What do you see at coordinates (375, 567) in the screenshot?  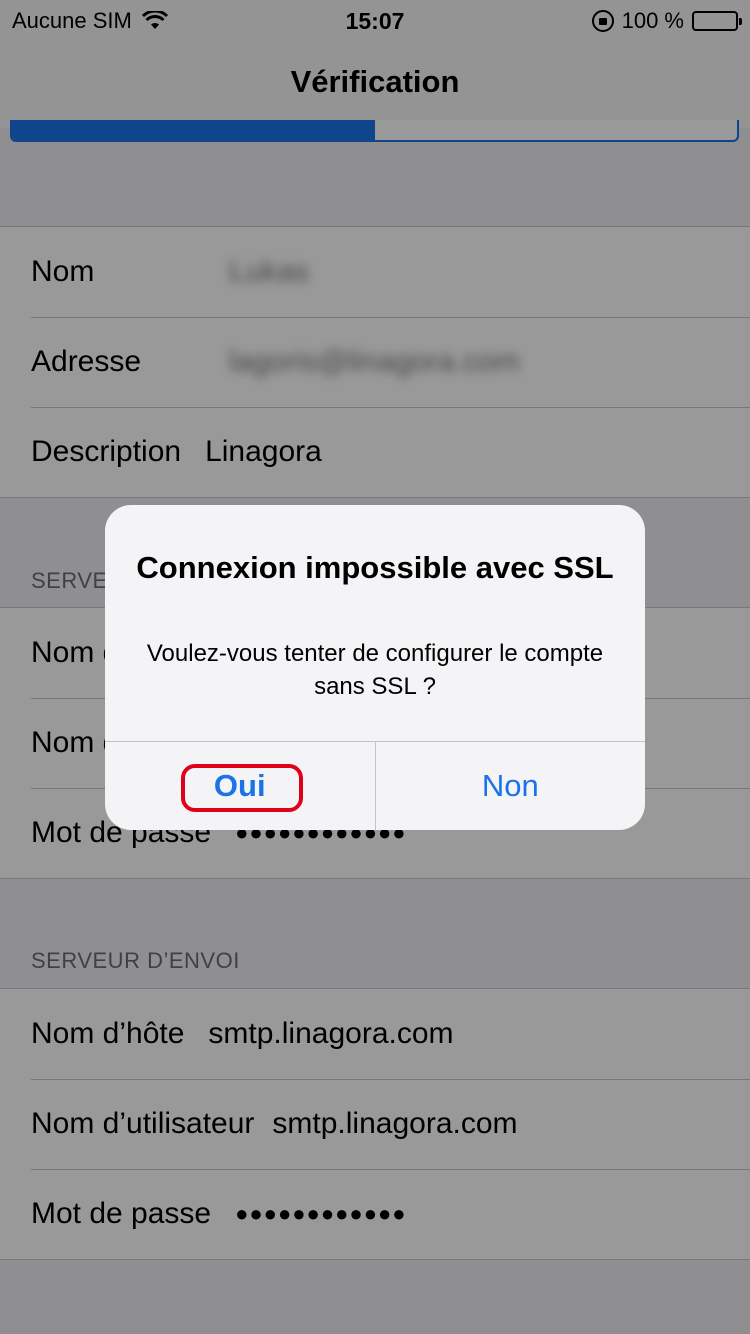 I see `alert-title: Connexion impossible avec SSL` at bounding box center [375, 567].